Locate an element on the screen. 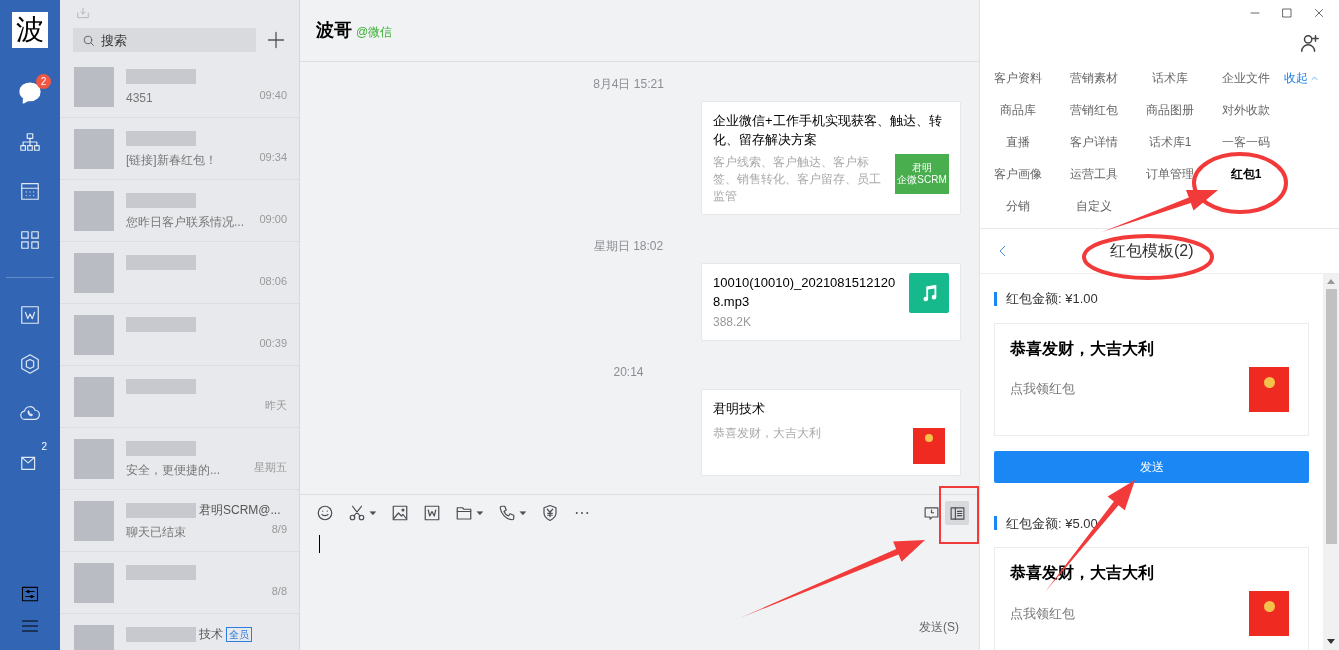  tool-tab: 营销素材 is located at coordinates (1094, 78).